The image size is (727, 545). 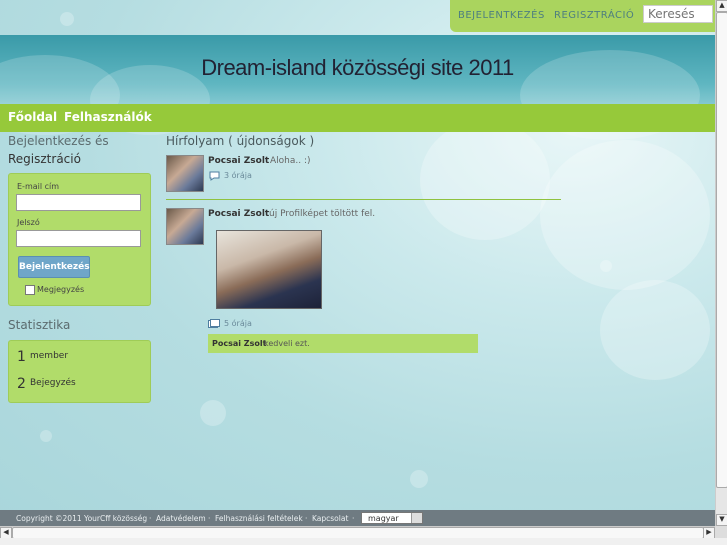 What do you see at coordinates (416, 518) in the screenshot?
I see `chevron-down-icon` at bounding box center [416, 518].